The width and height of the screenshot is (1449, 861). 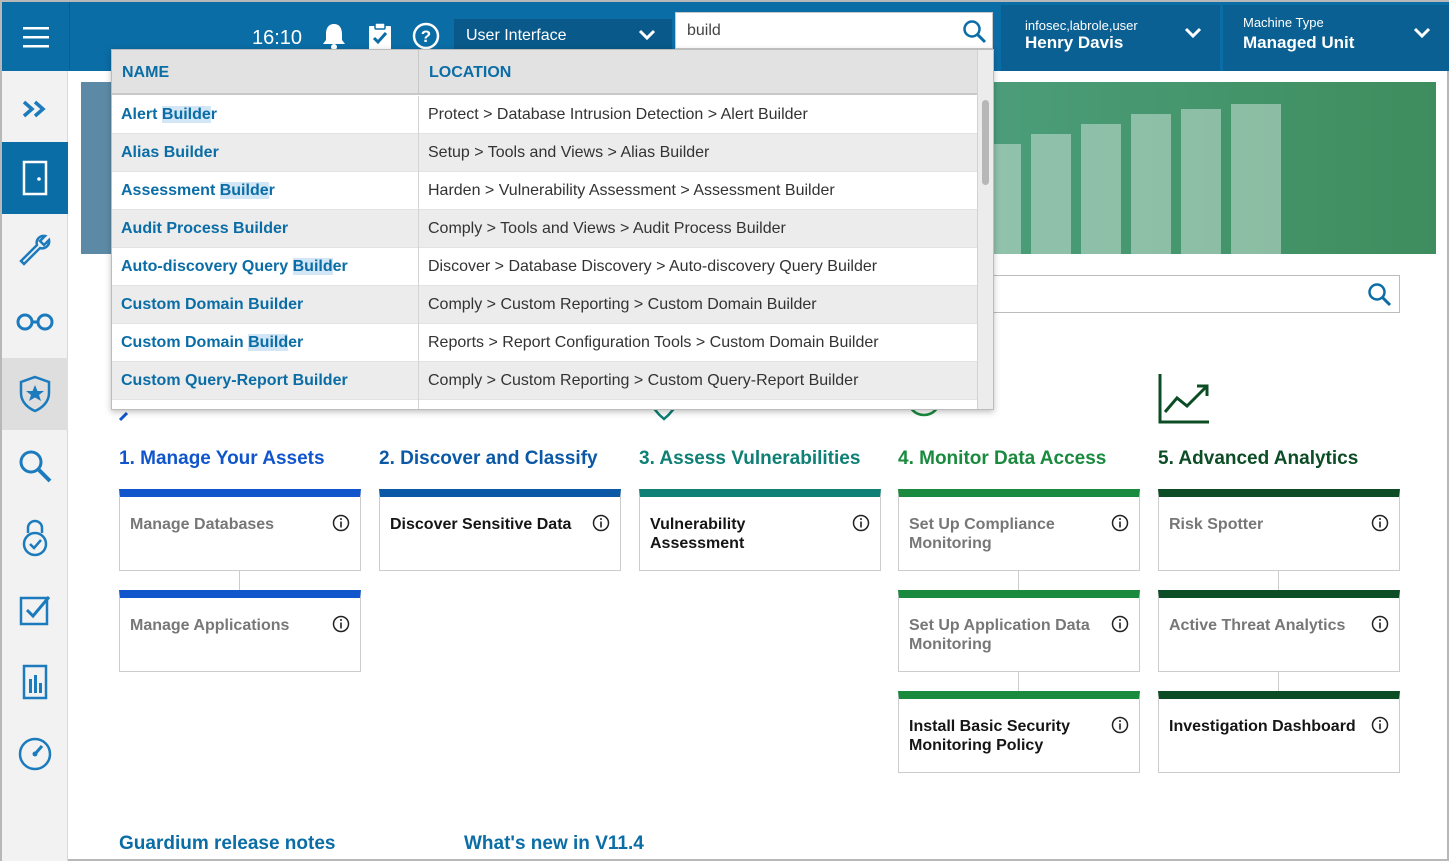 What do you see at coordinates (170, 153) in the screenshot?
I see `result-name: Alias Builder` at bounding box center [170, 153].